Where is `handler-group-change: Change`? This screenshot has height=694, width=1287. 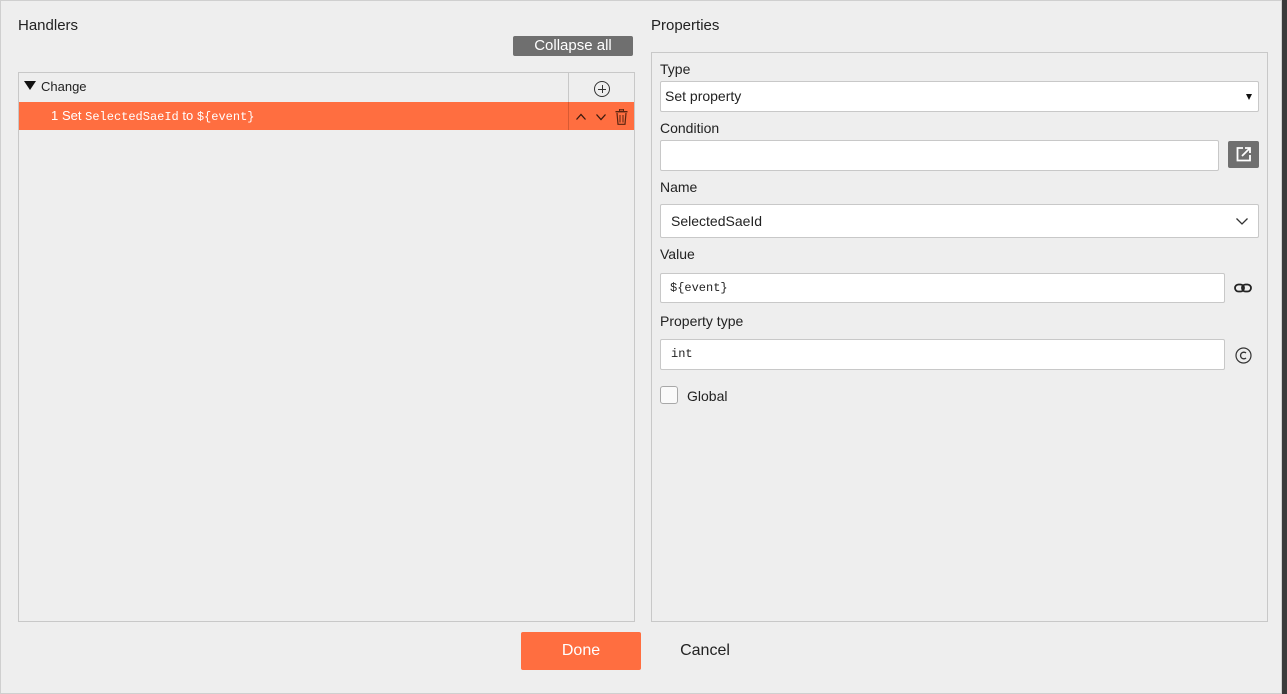
handler-group-change: Change is located at coordinates (326, 88).